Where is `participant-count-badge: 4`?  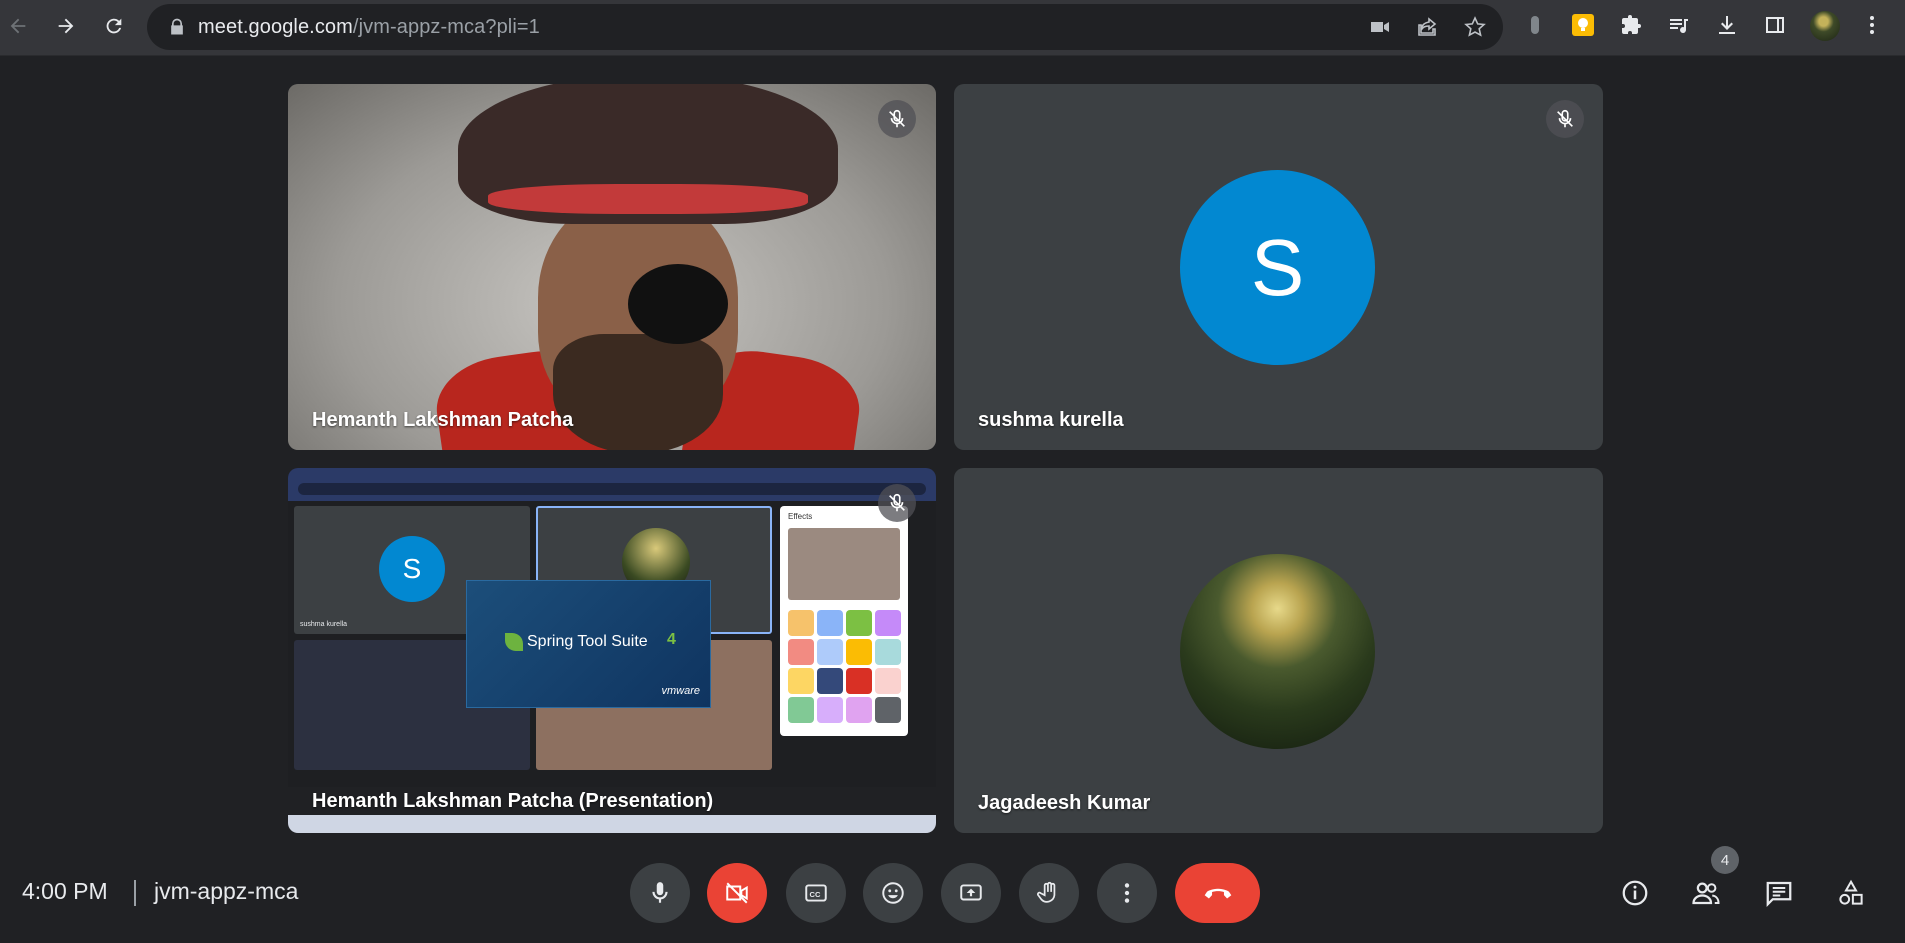 participant-count-badge: 4 is located at coordinates (1725, 860).